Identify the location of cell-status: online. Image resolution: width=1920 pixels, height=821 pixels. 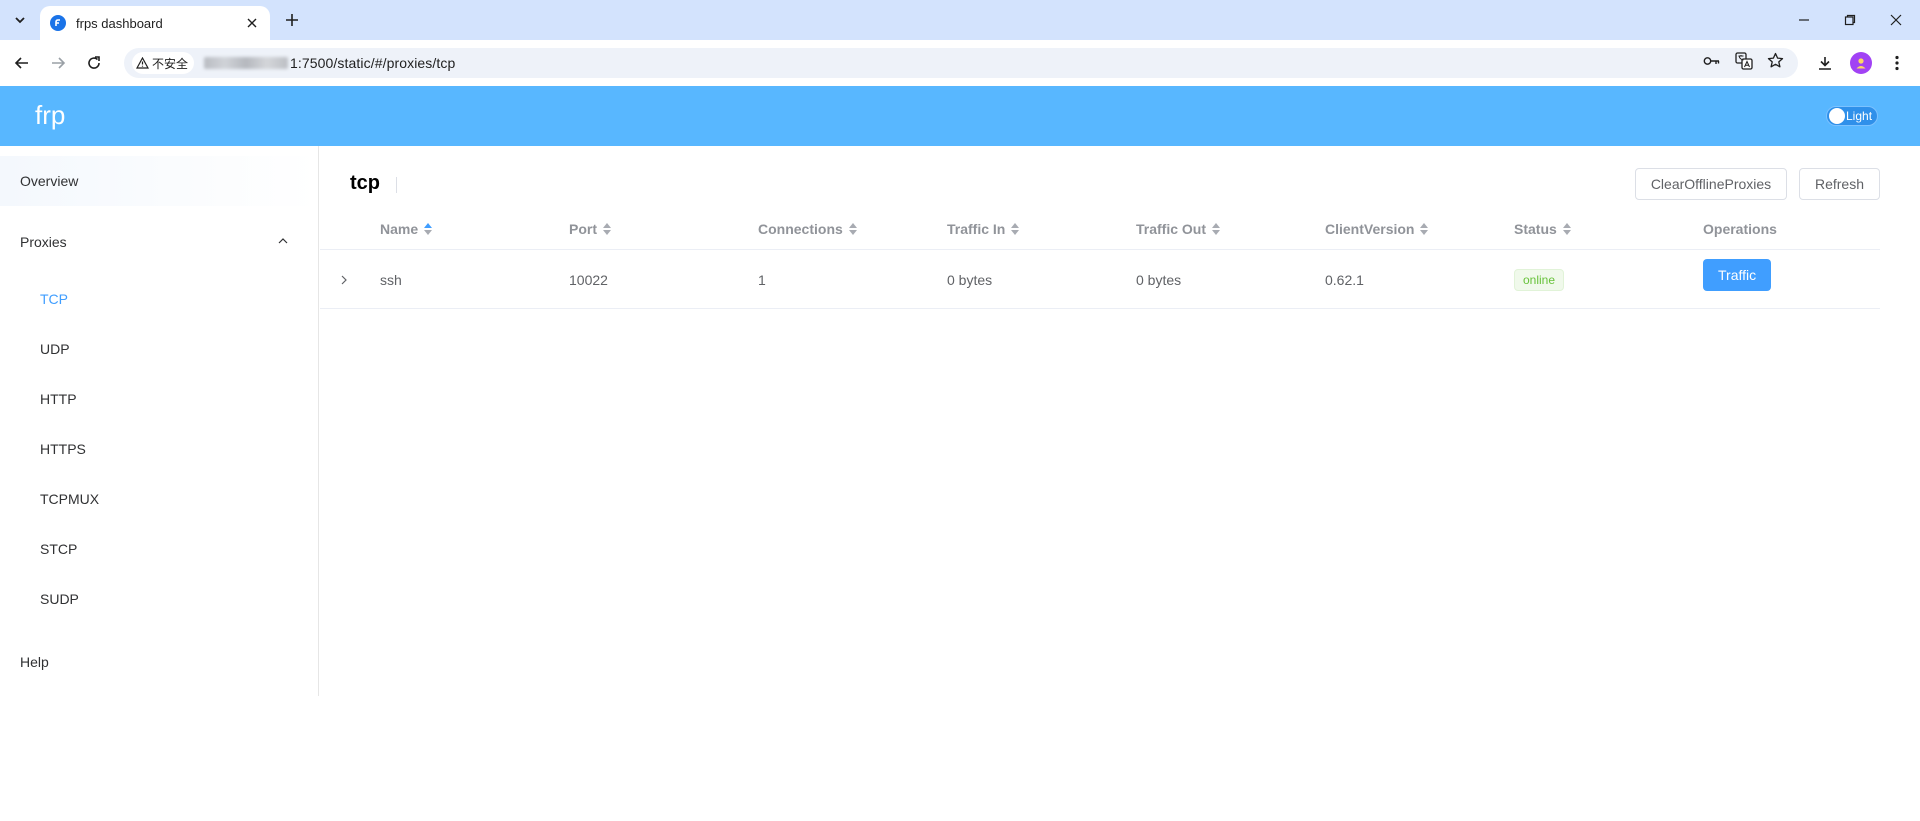
(1539, 279).